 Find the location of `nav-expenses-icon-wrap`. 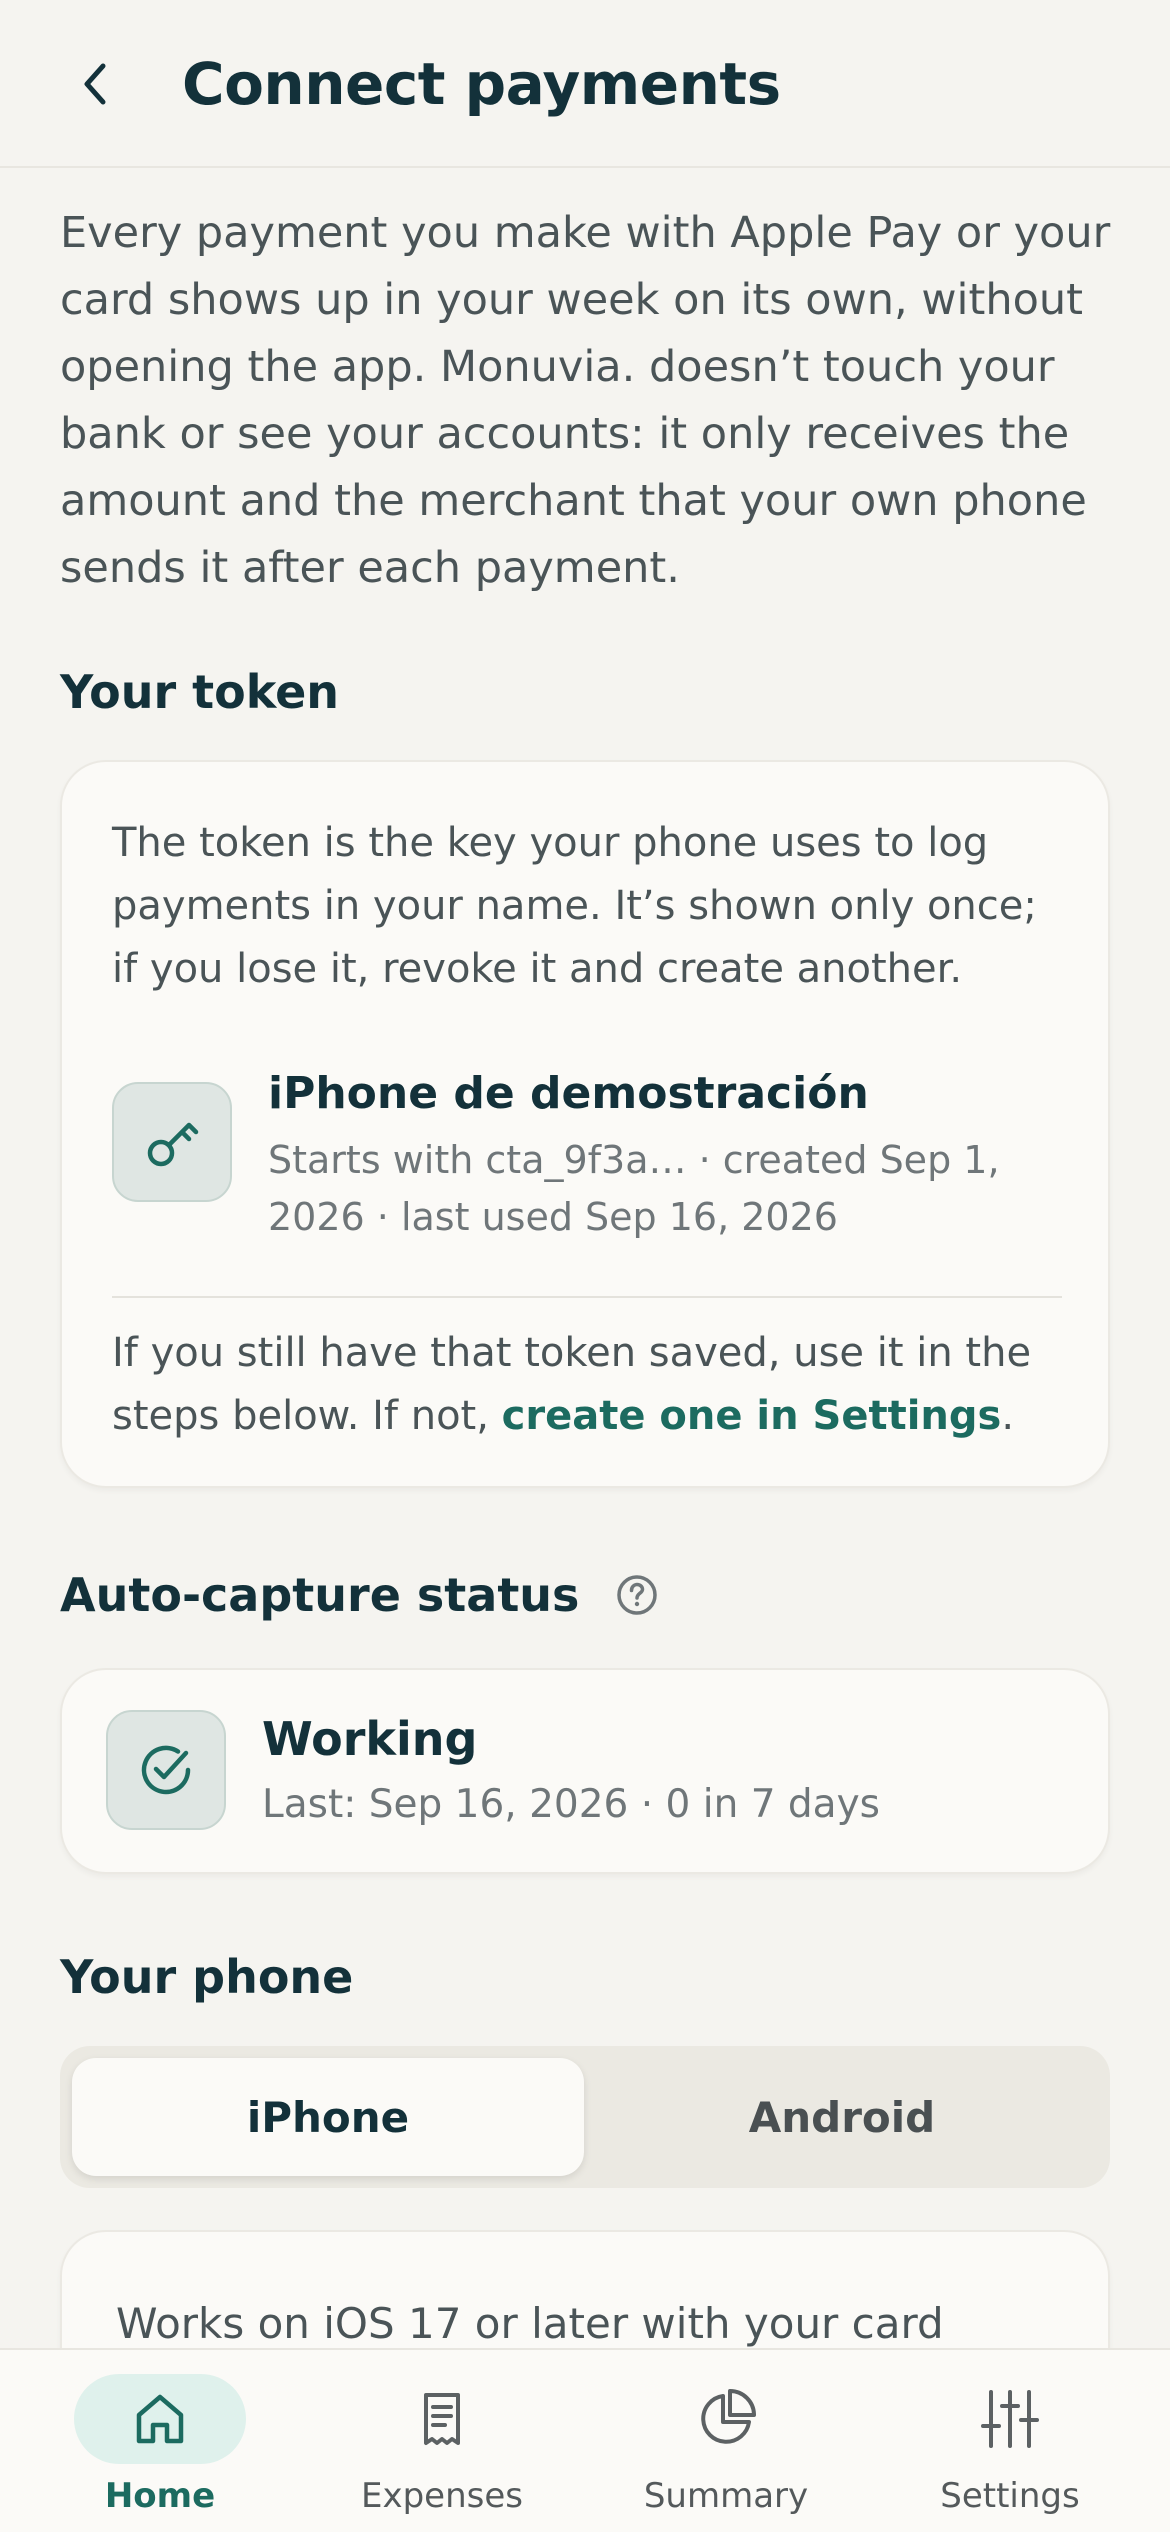

nav-expenses-icon-wrap is located at coordinates (442, 2419).